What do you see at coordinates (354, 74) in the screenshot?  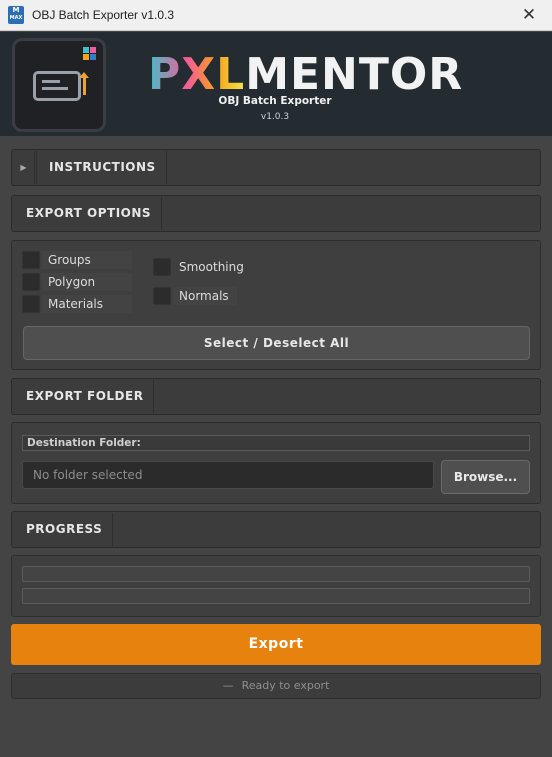 I see `brand-part-mentor: MENTOR` at bounding box center [354, 74].